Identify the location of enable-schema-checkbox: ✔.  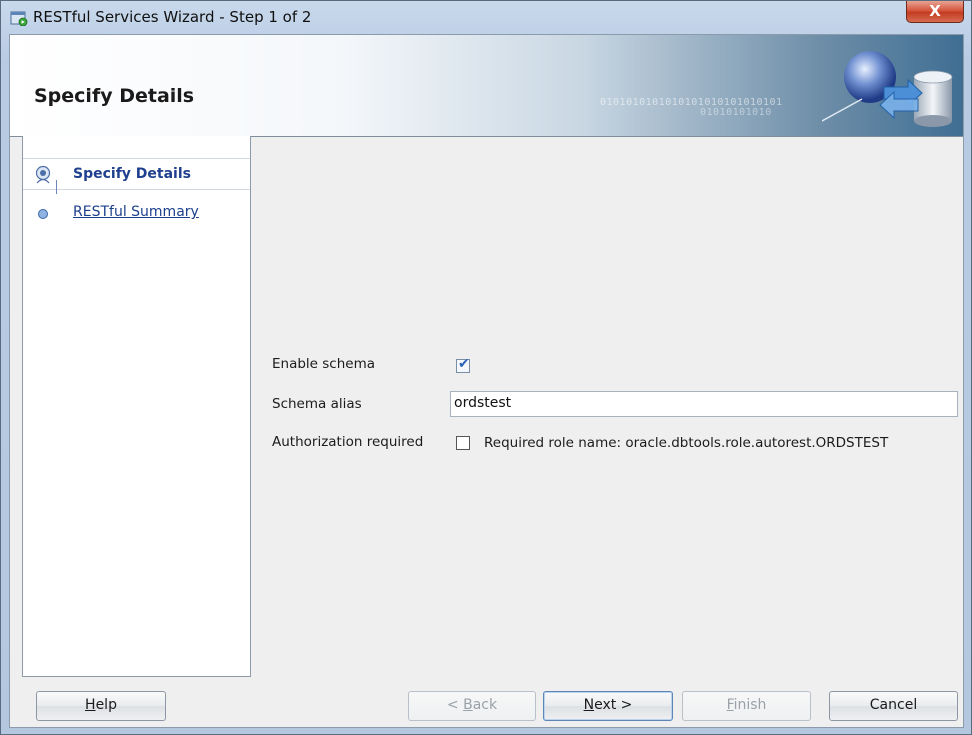
(463, 364).